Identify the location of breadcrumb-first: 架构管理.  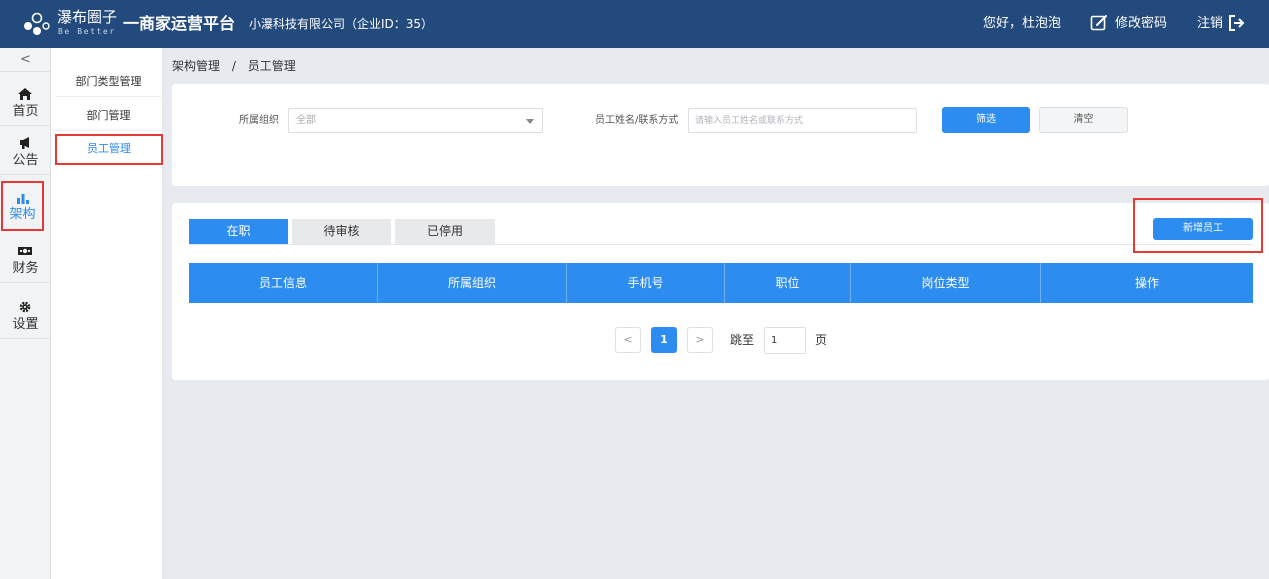
(196, 66).